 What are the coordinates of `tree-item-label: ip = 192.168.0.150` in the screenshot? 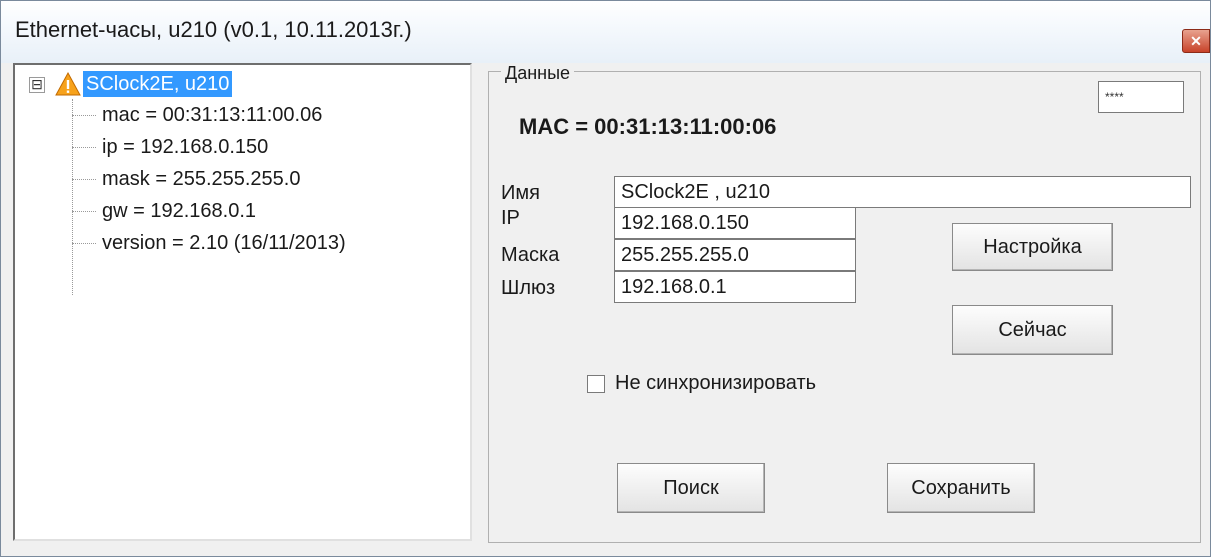 It's located at (185, 147).